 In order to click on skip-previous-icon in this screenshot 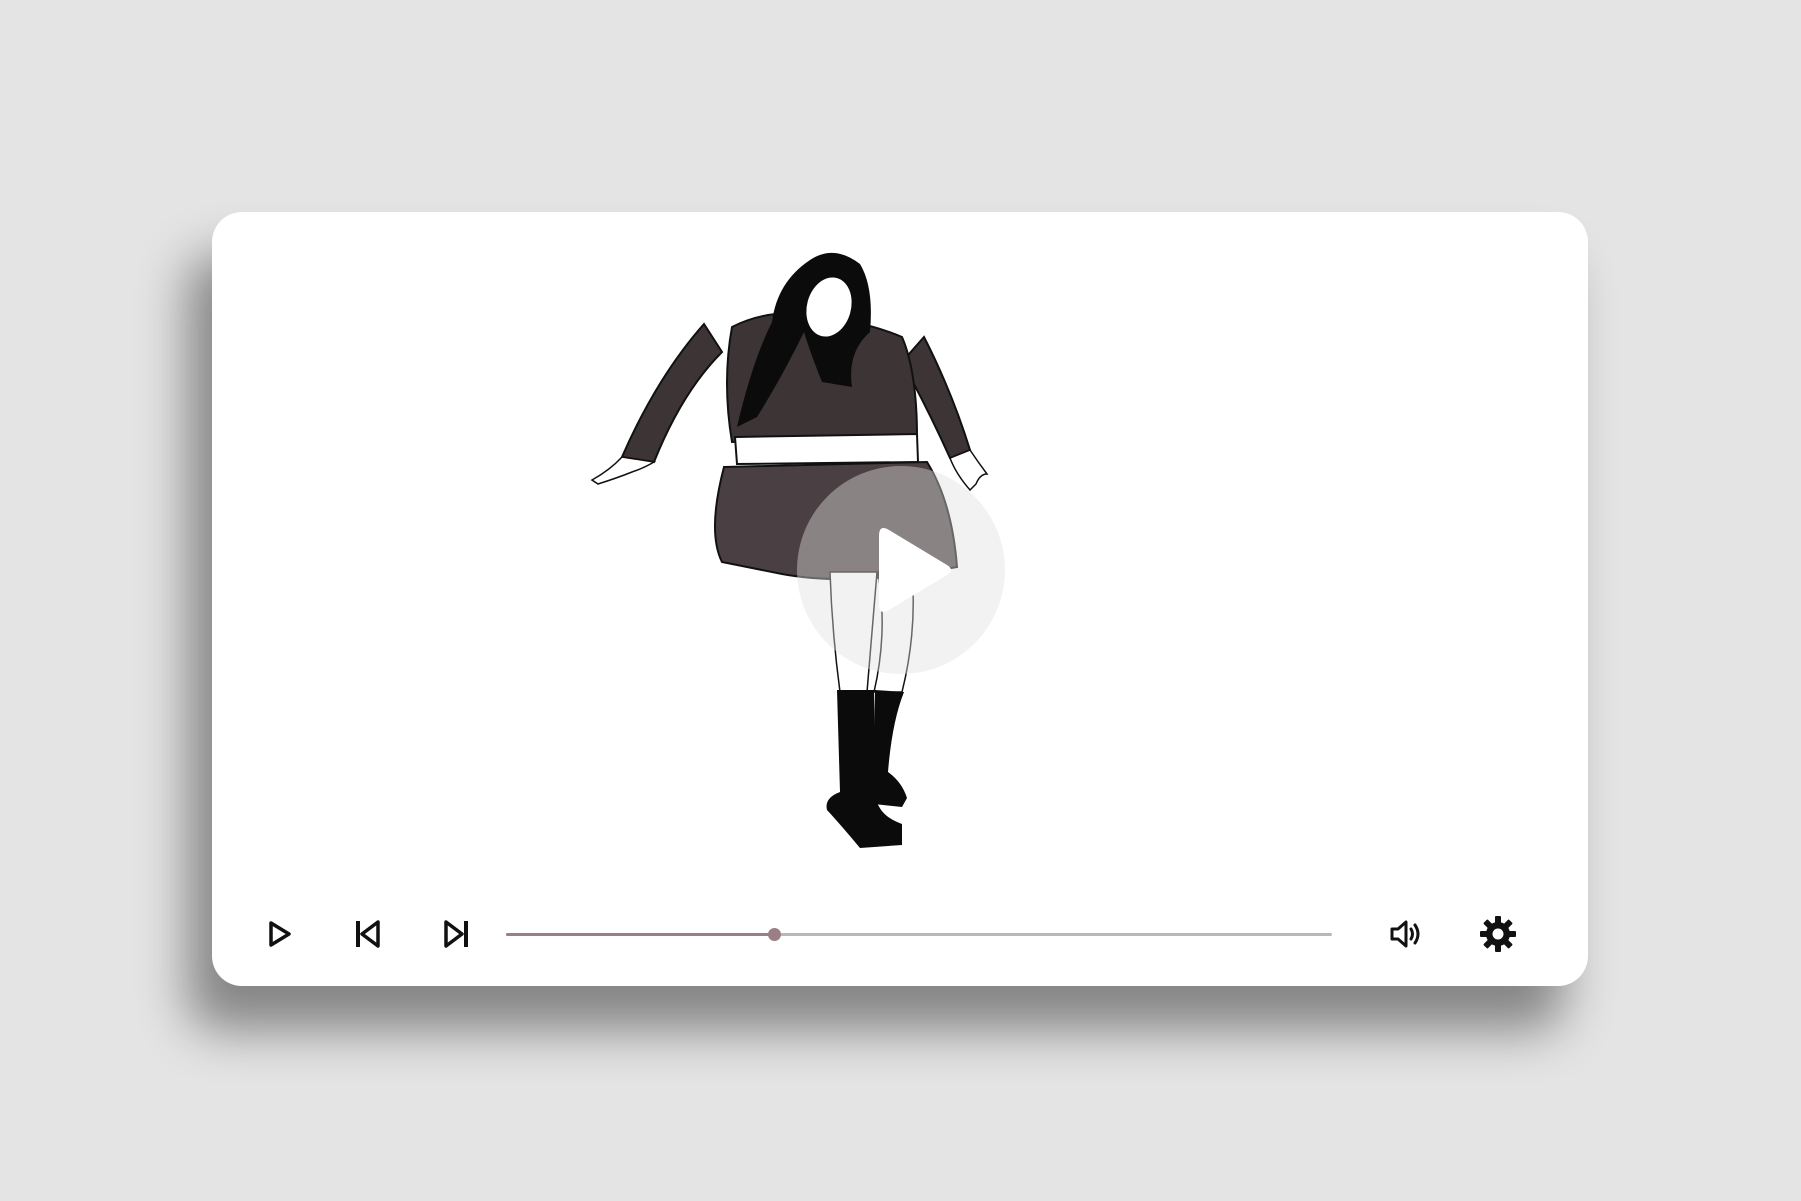, I will do `click(368, 934)`.